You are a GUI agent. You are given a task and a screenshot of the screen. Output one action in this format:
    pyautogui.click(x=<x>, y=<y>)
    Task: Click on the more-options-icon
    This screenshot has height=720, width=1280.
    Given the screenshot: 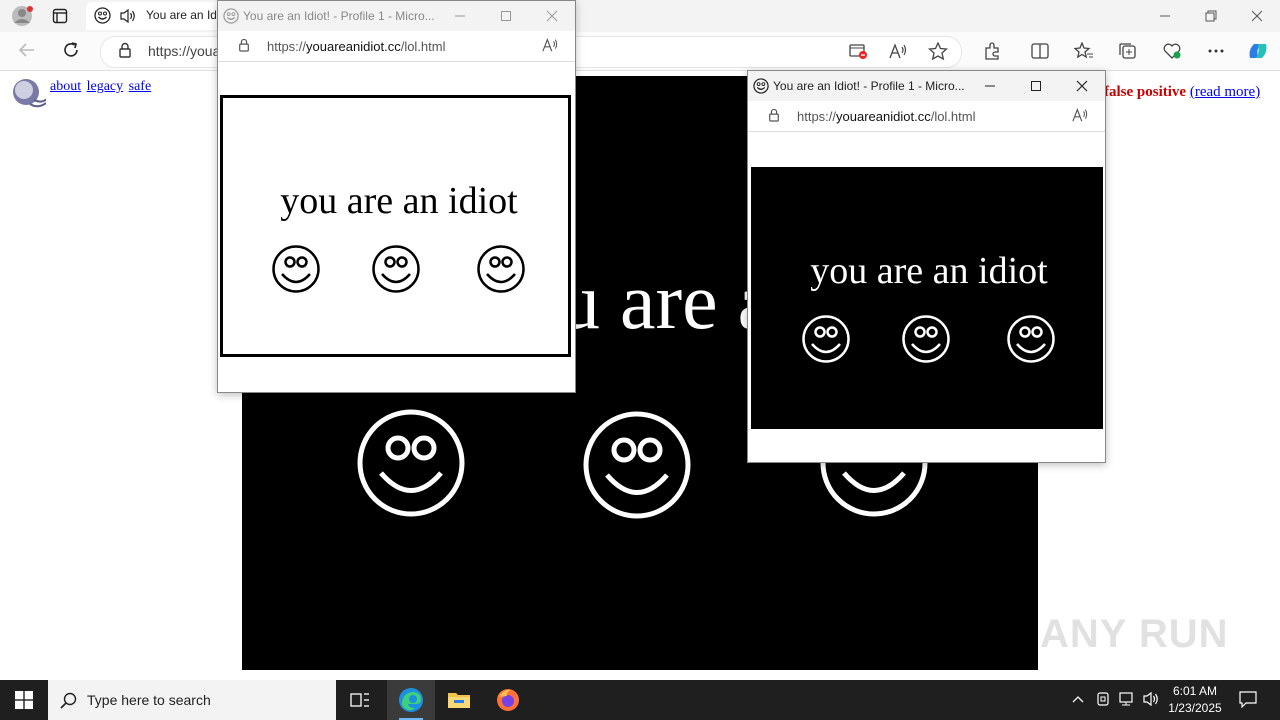 What is the action you would take?
    pyautogui.click(x=1216, y=51)
    